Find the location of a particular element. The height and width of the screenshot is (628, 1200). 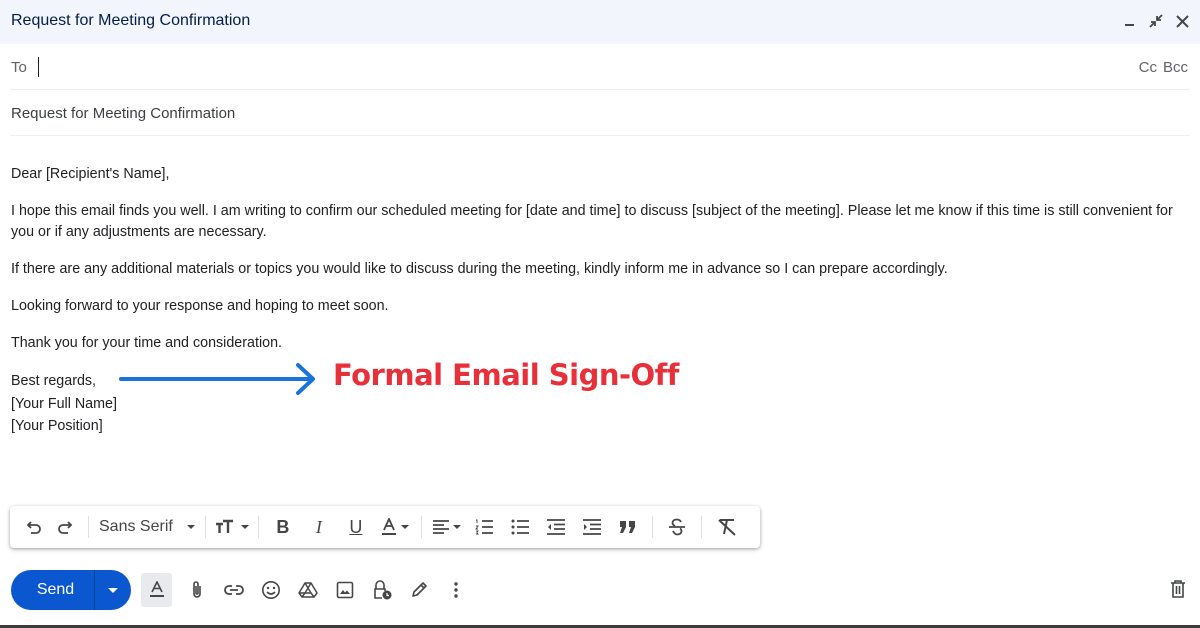

formatting-toolbar: Sans Serif B I U is located at coordinates (385, 527).